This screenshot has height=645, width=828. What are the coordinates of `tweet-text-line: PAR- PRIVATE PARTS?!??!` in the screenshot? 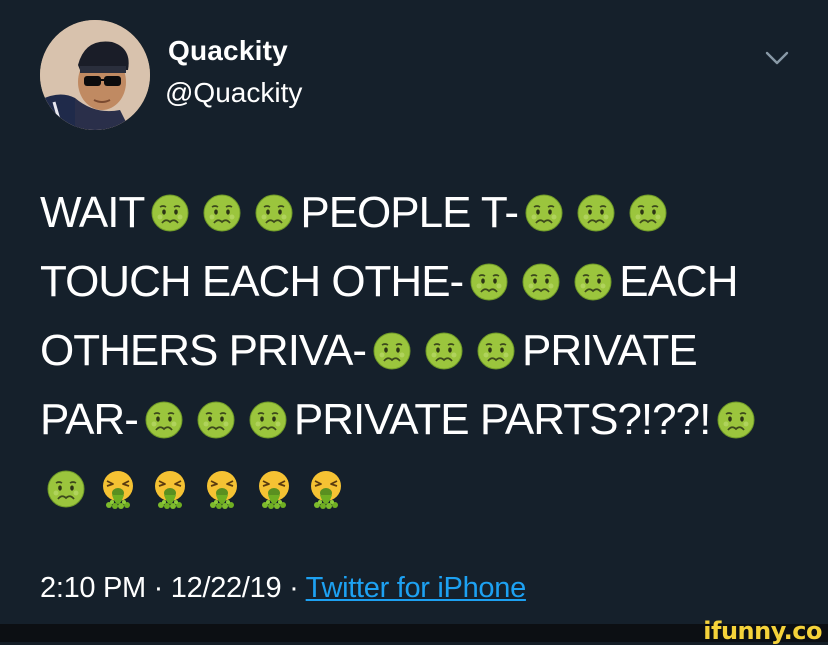 It's located at (420, 419).